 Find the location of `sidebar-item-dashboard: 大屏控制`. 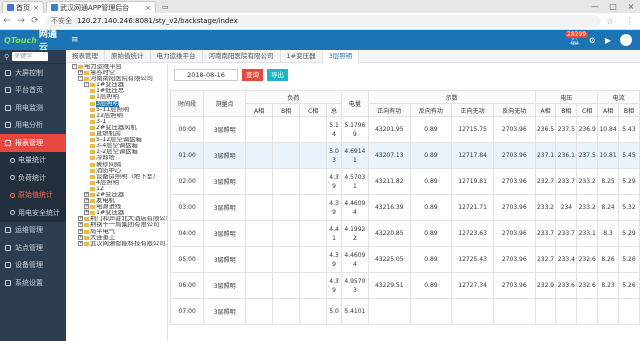

sidebar-item-dashboard: 大屏控制 is located at coordinates (33, 73).